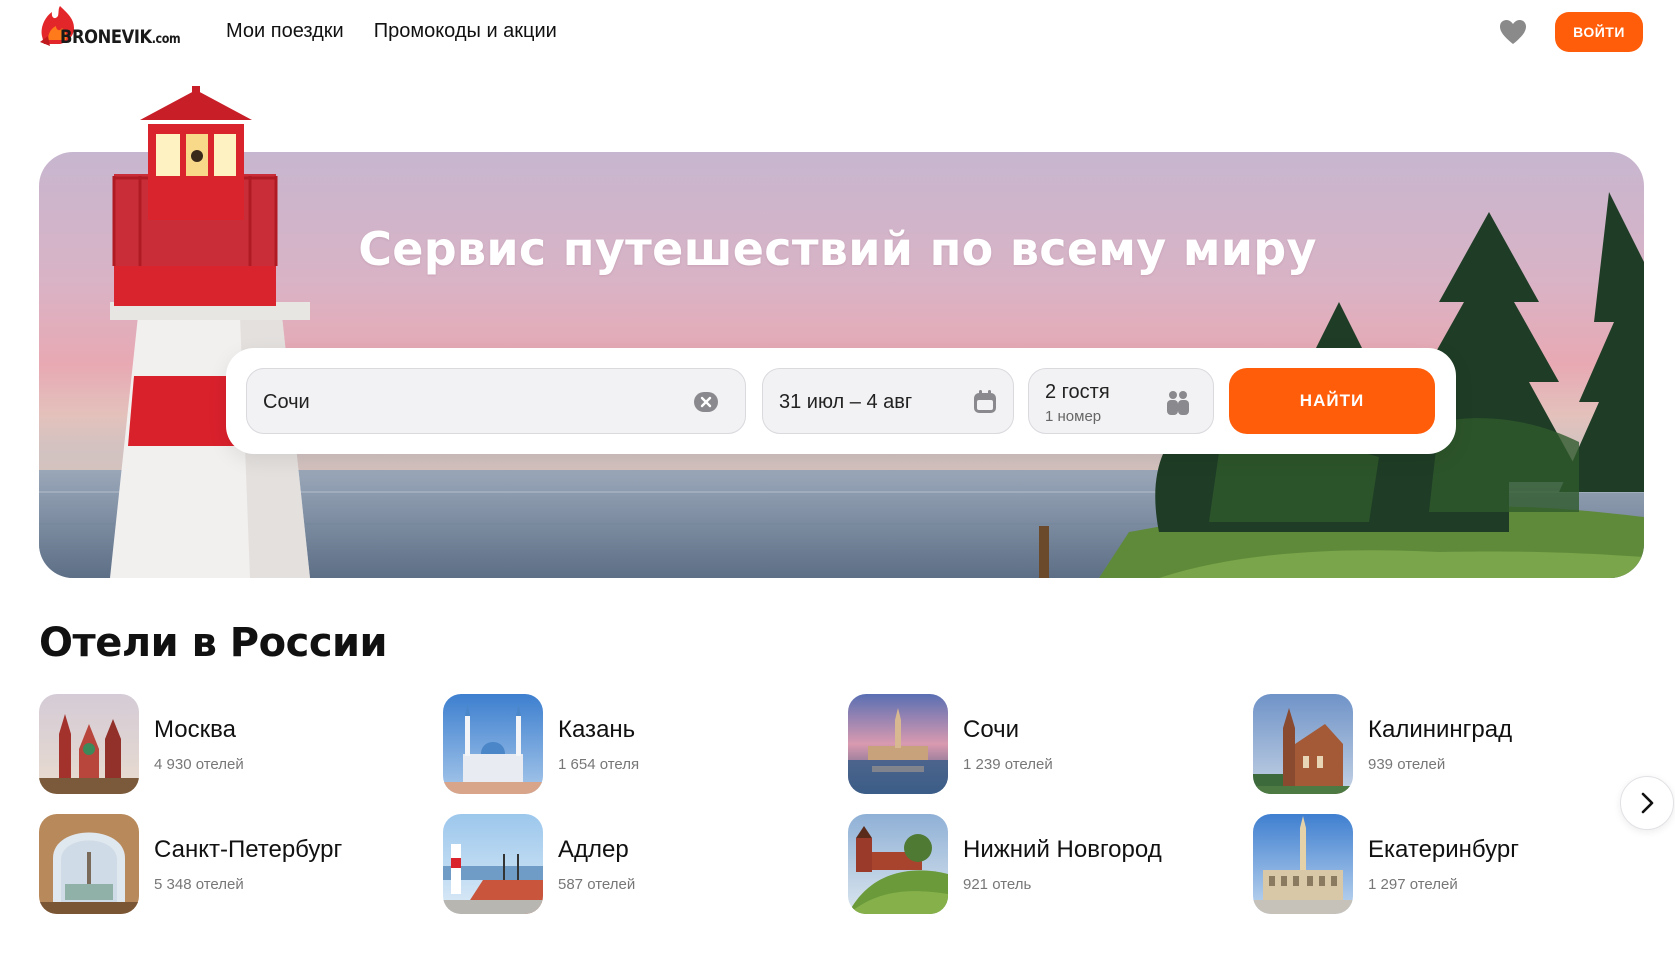  What do you see at coordinates (633, 744) in the screenshot?
I see `city-card-kazan: Казань 1 654 отеля` at bounding box center [633, 744].